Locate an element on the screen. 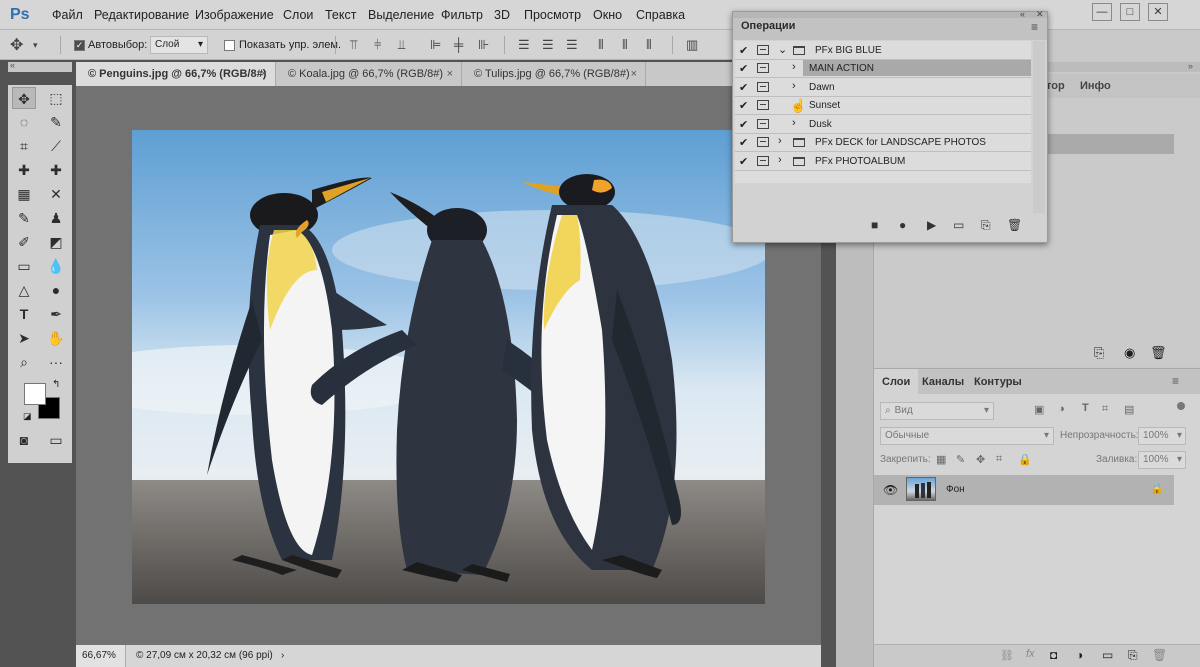 The height and width of the screenshot is (667, 1200). action-set-pfx-deck: ✔ › PFx DECK for LANDSCAPE PHOTOS is located at coordinates (883, 143).